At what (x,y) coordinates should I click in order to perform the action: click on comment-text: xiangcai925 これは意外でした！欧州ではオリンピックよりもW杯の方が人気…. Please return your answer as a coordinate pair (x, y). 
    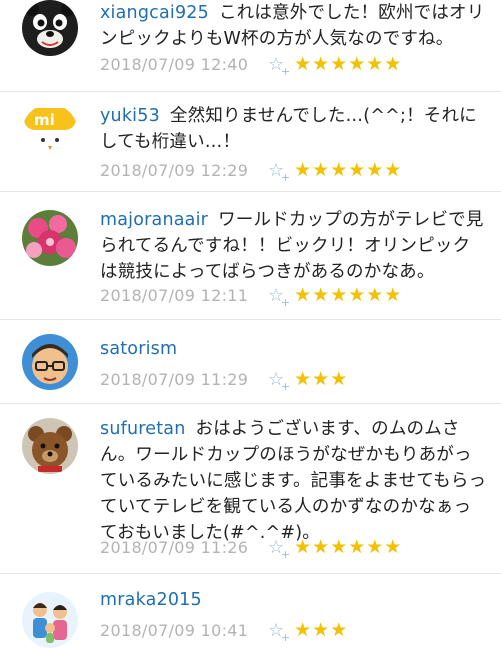
    Looking at the image, I should click on (293, 26).